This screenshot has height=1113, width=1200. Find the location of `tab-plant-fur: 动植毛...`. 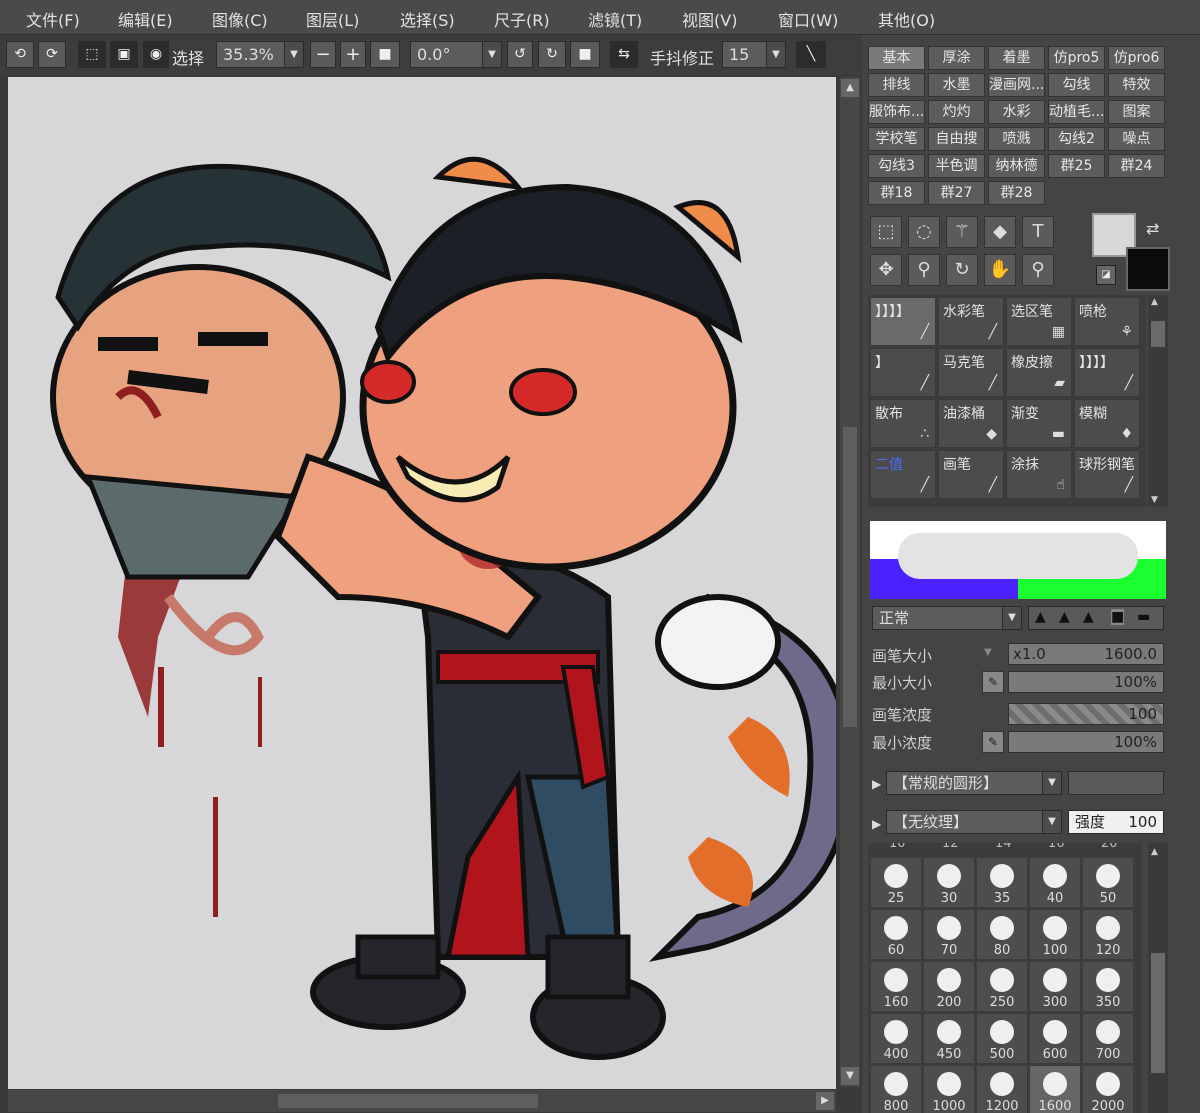

tab-plant-fur: 动植毛... is located at coordinates (1076, 112).